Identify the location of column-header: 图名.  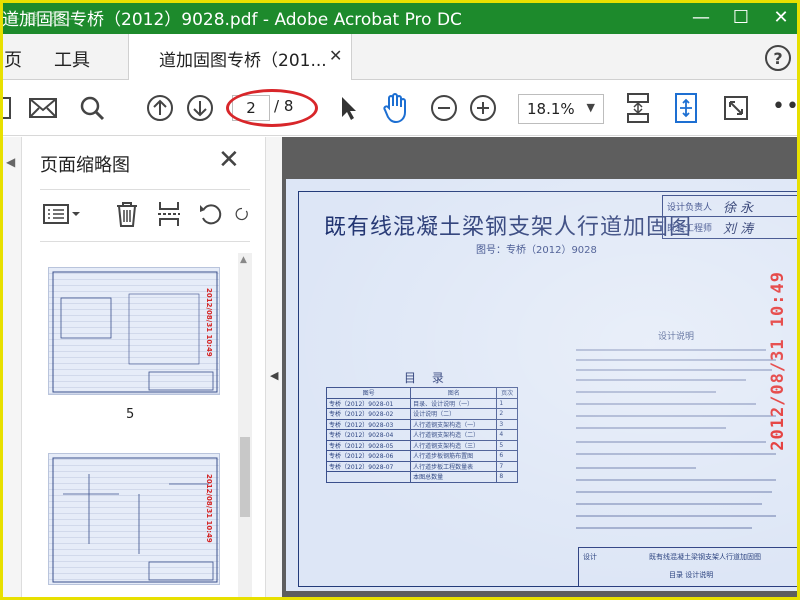
(454, 393).